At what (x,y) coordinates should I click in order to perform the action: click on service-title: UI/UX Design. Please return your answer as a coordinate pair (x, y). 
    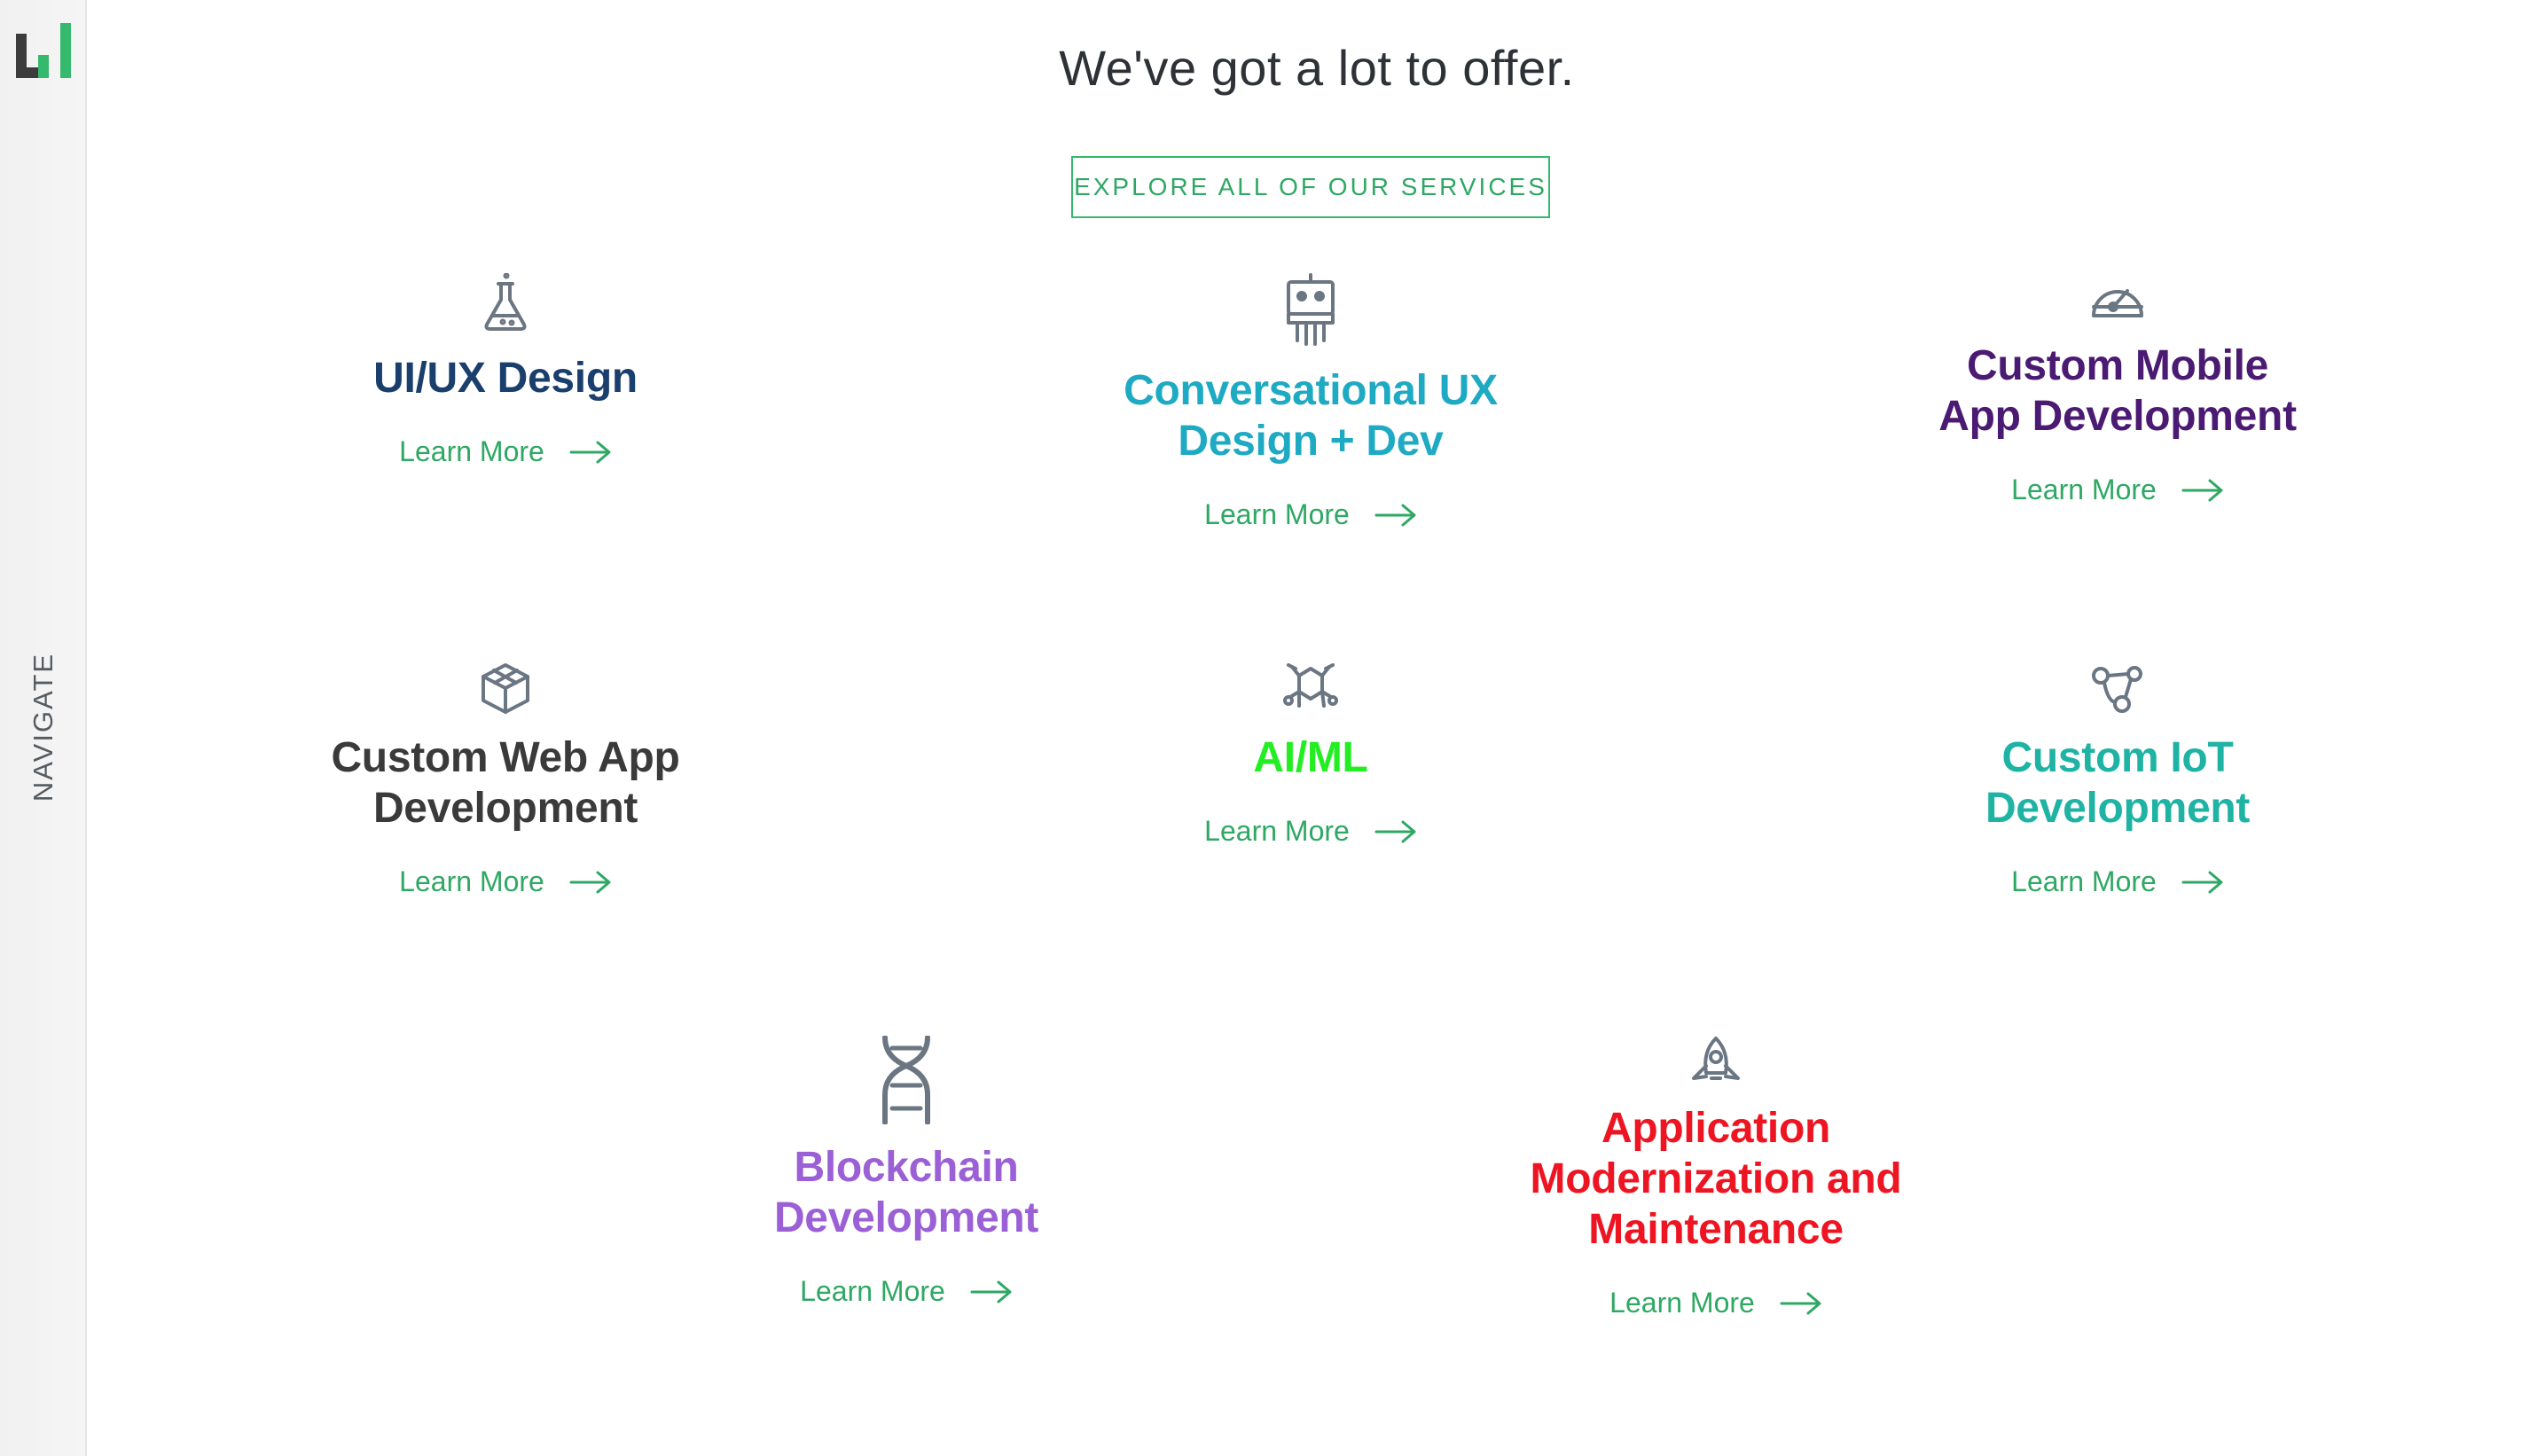
    Looking at the image, I should click on (505, 378).